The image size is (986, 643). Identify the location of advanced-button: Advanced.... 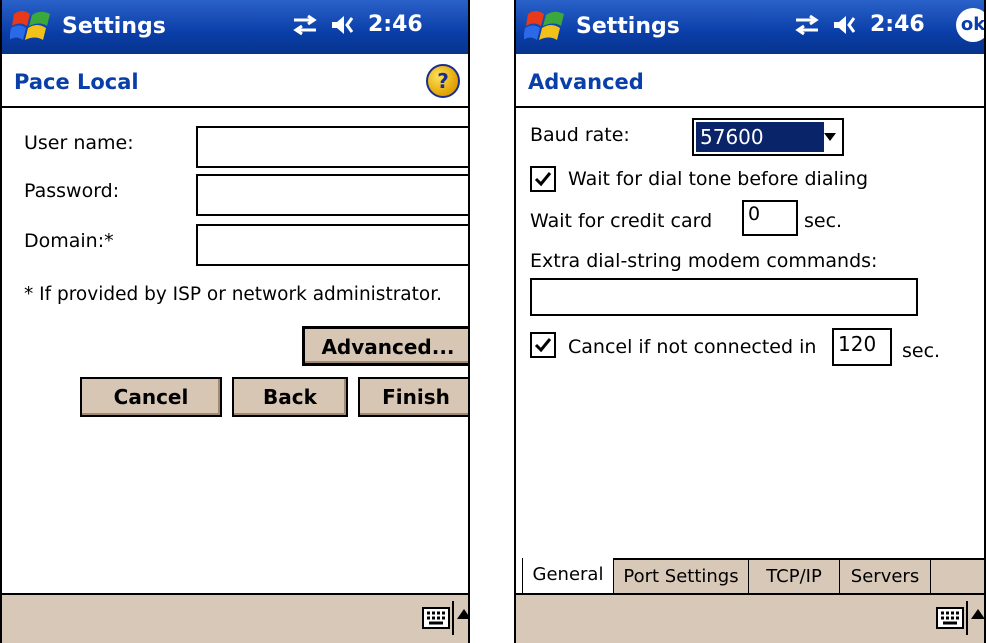
(385, 346).